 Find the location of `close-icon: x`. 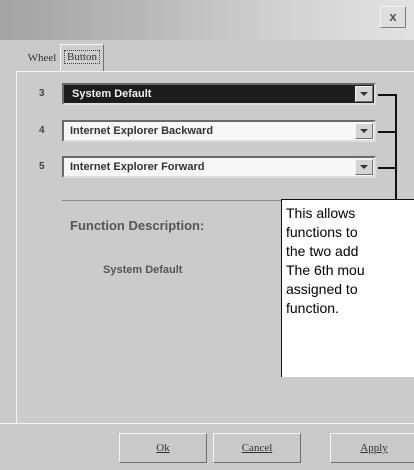

close-icon: x is located at coordinates (393, 16).